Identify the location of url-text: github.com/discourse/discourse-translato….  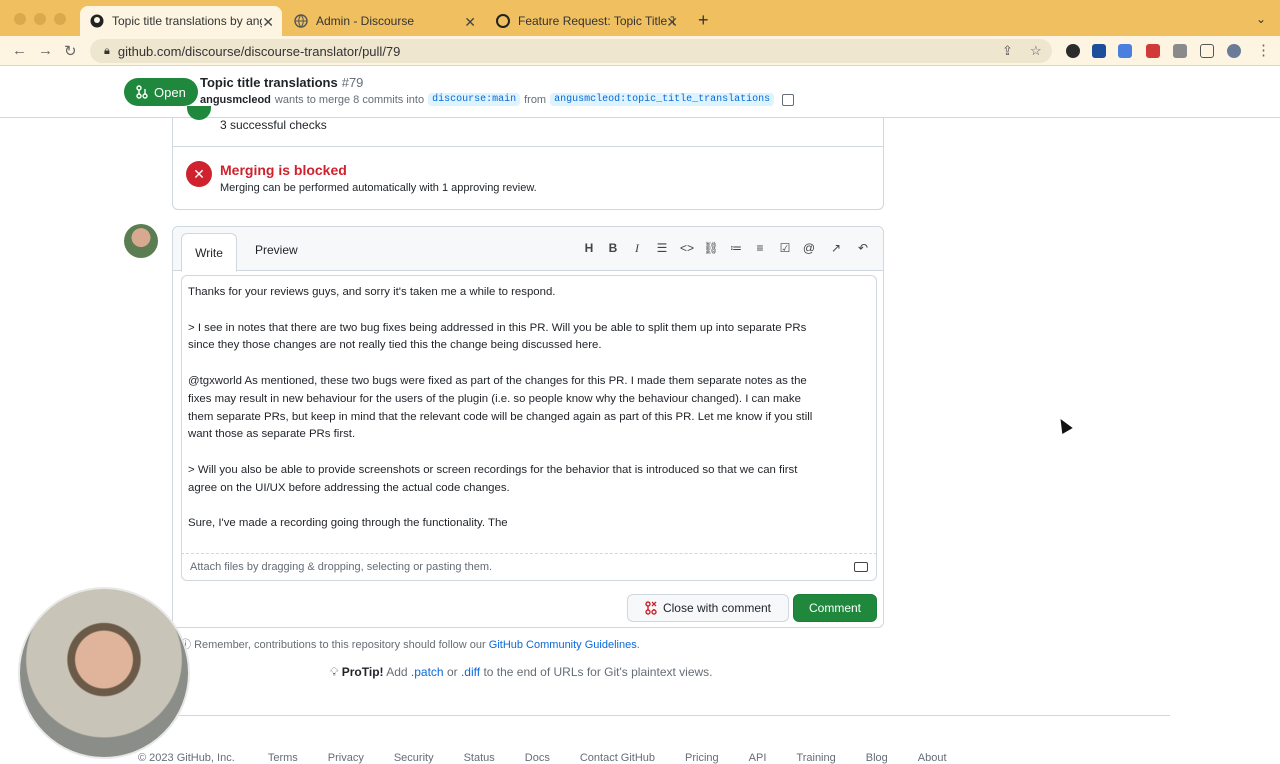
(259, 51).